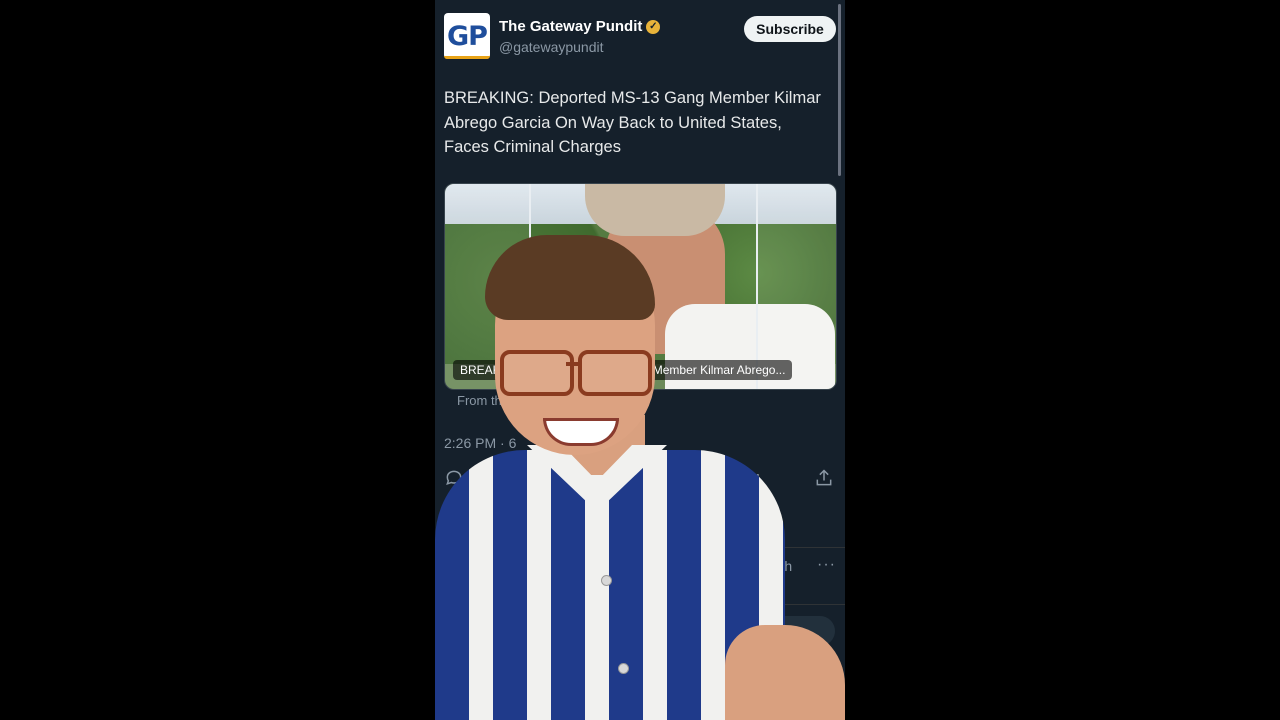  I want to click on verified-badge-icon: ✓, so click(653, 26).